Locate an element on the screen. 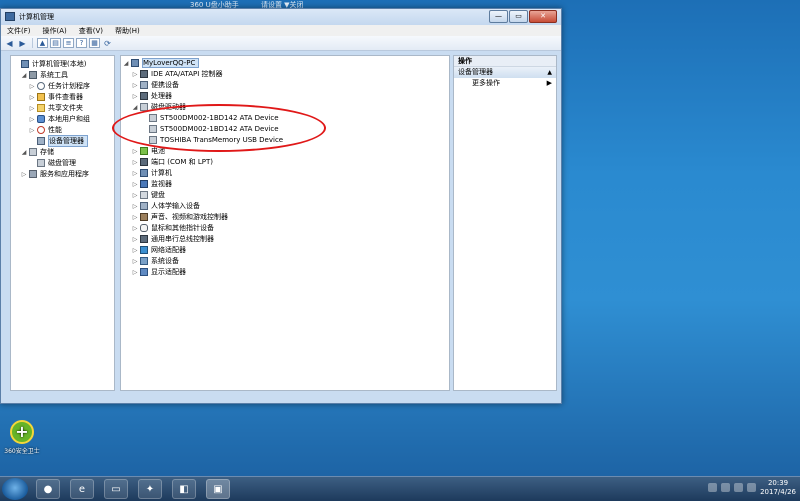 This screenshot has width=800, height=501. device-manager-icon is located at coordinates (41, 141).